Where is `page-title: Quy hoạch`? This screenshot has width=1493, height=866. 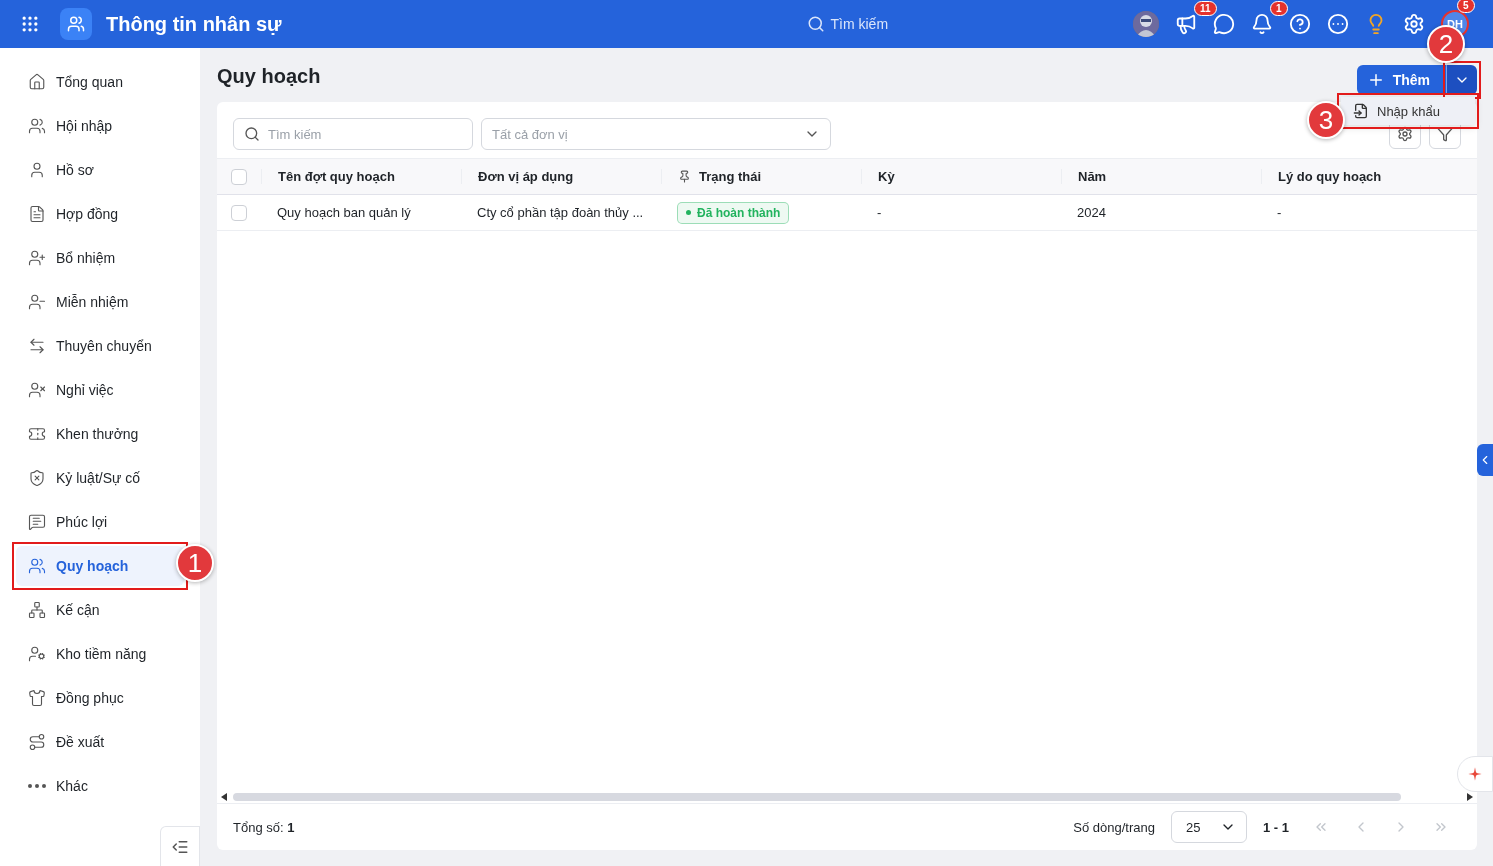 page-title: Quy hoạch is located at coordinates (269, 76).